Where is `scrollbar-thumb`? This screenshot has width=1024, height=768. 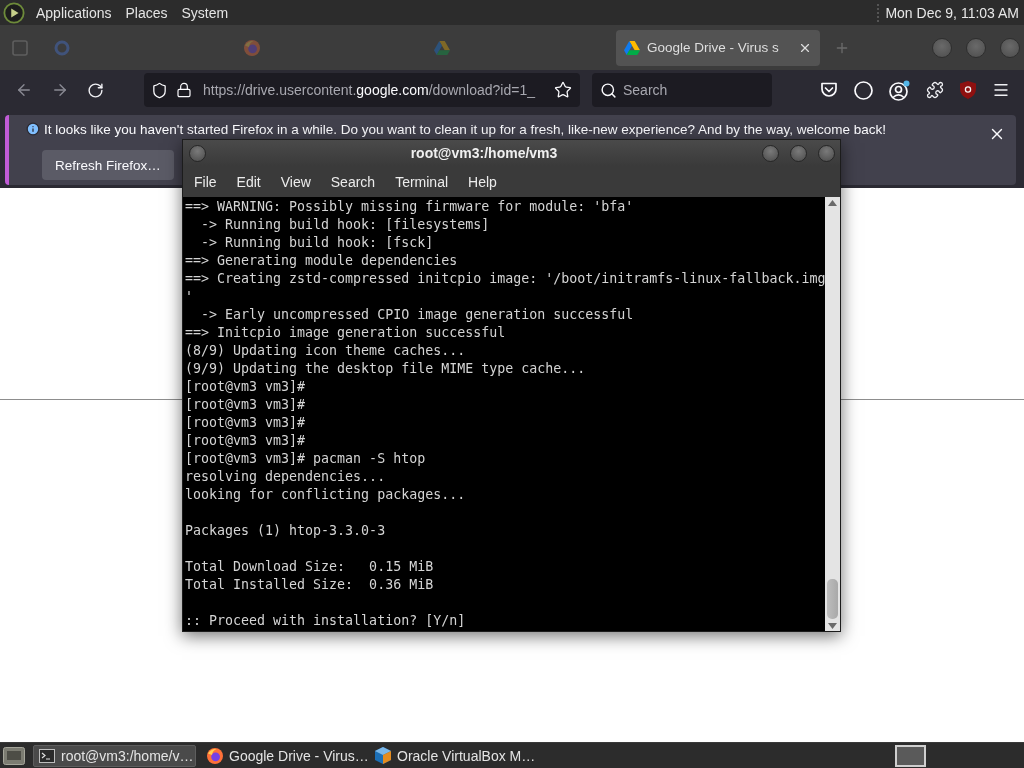 scrollbar-thumb is located at coordinates (832, 599).